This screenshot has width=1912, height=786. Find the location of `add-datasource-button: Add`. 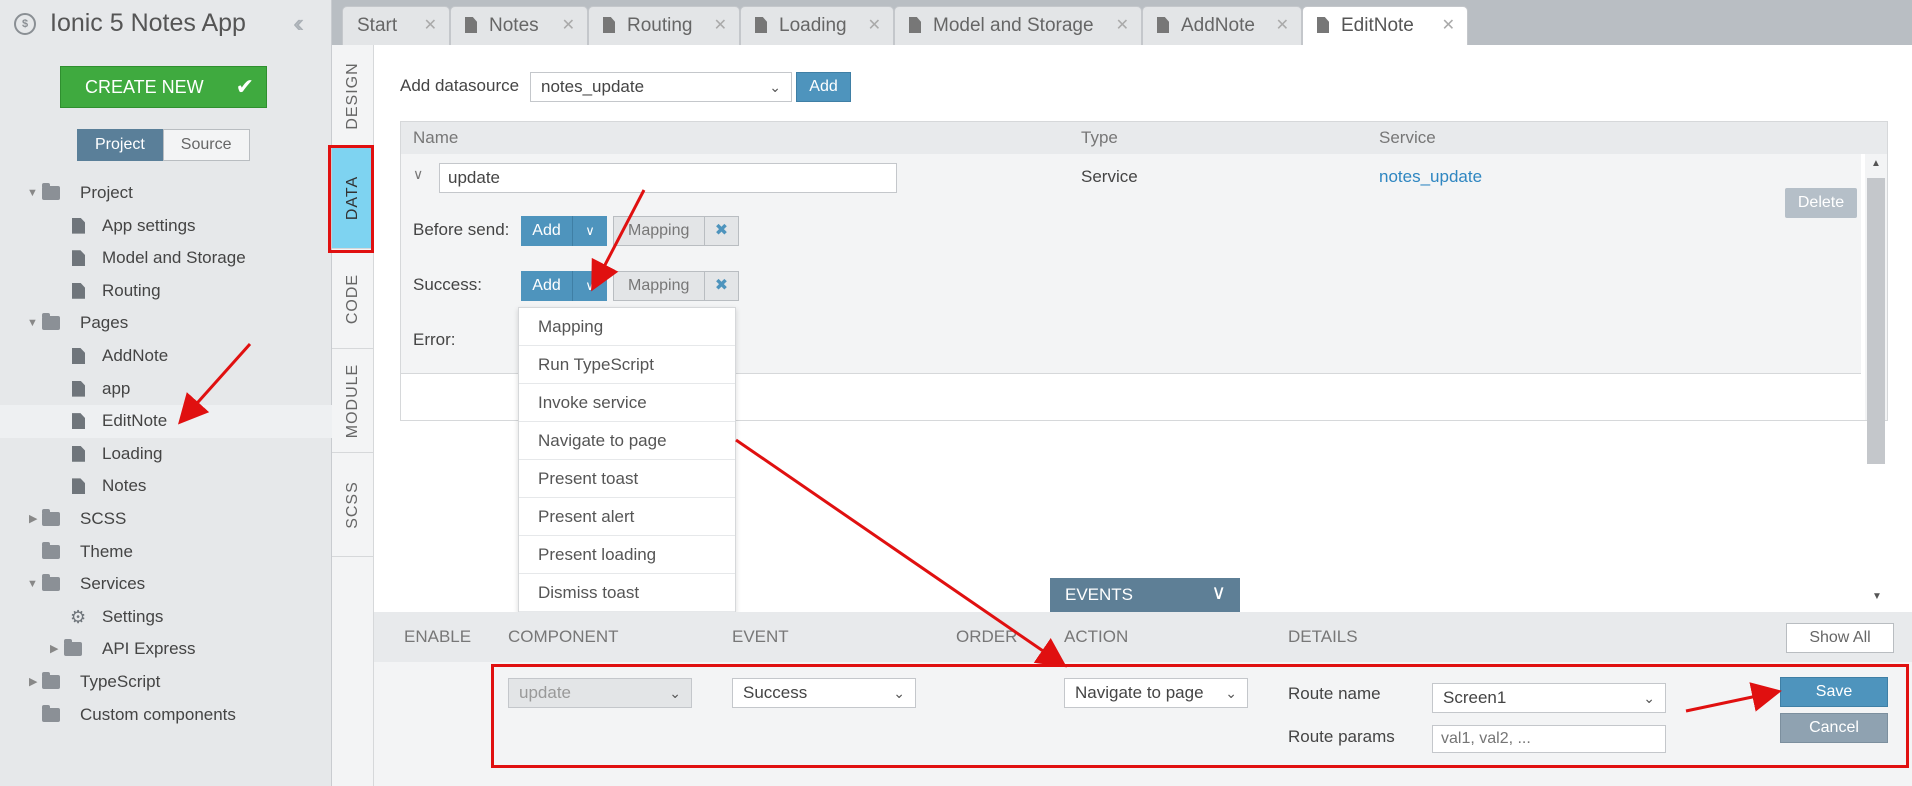

add-datasource-button: Add is located at coordinates (823, 87).